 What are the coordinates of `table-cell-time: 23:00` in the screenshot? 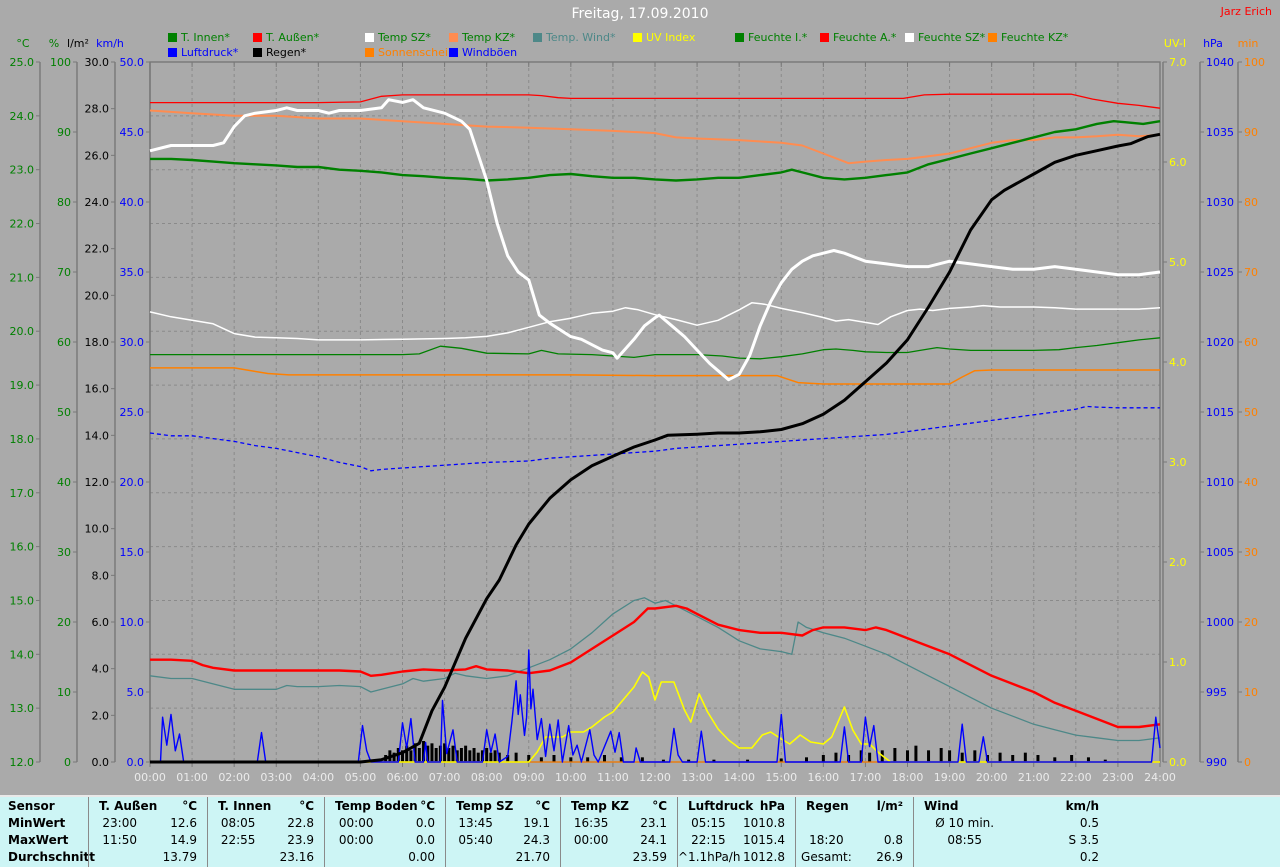 It's located at (119, 823).